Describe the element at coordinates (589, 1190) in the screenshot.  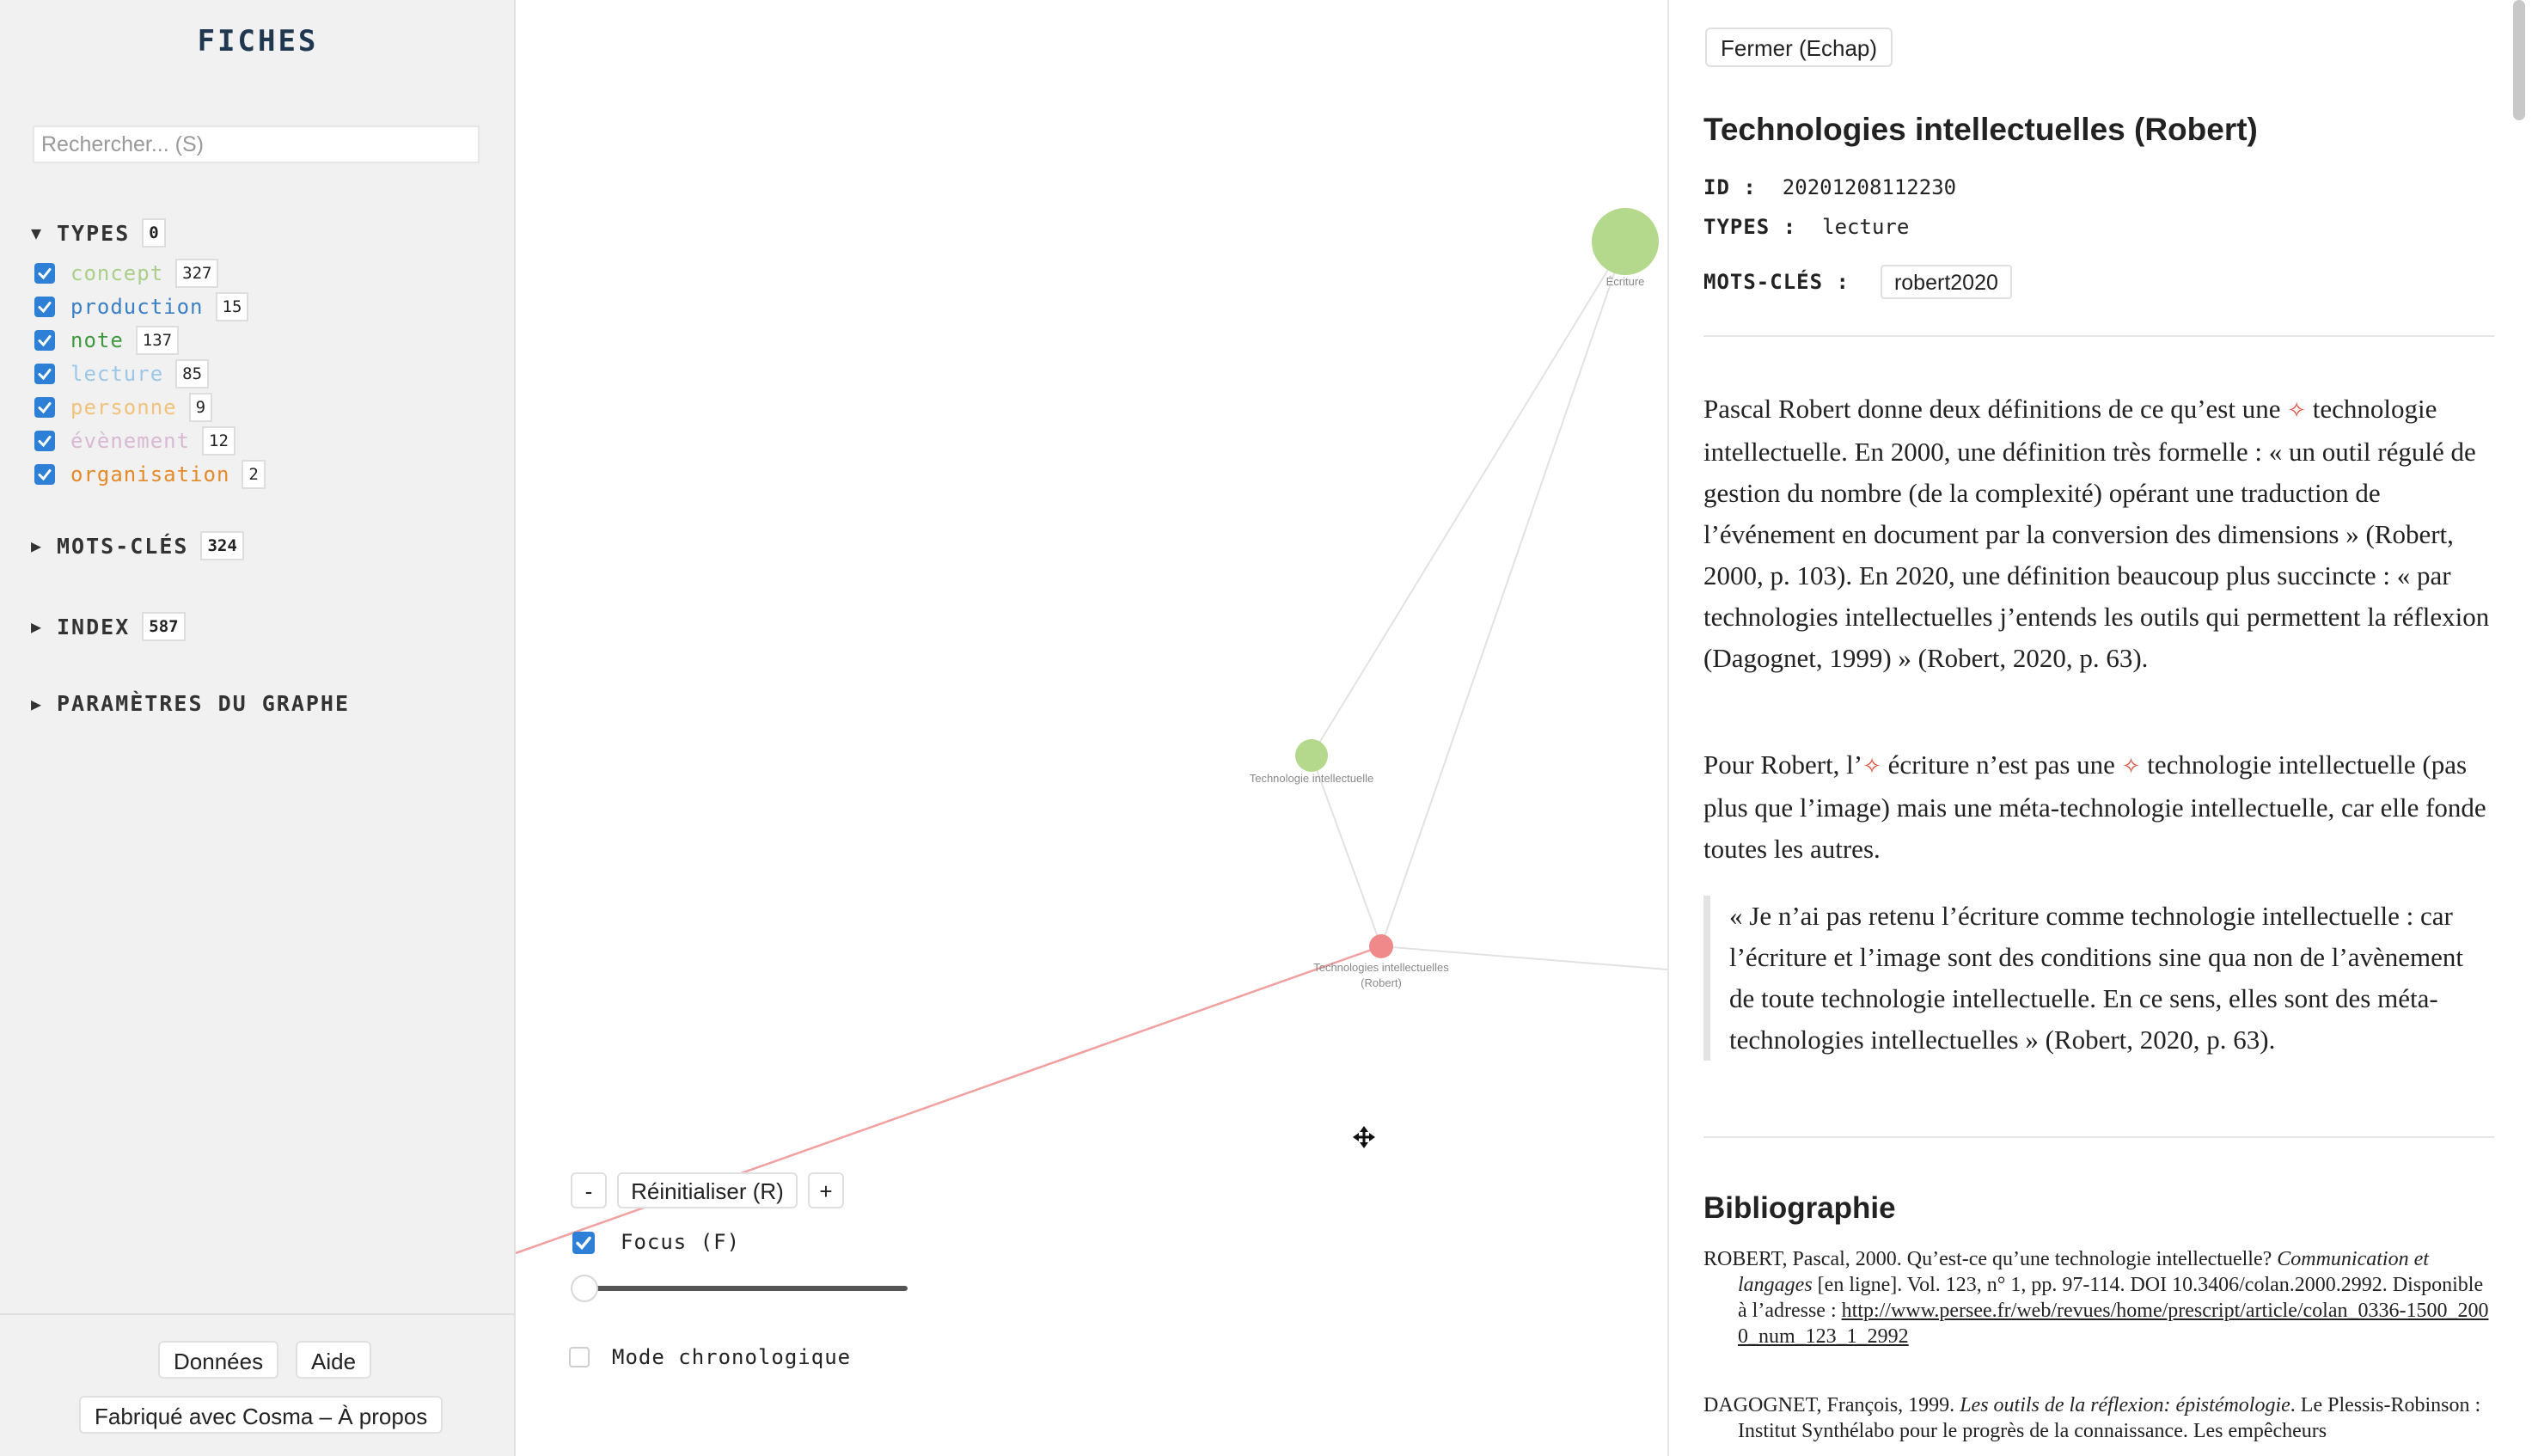
I see `zoom-out-button: -` at that location.